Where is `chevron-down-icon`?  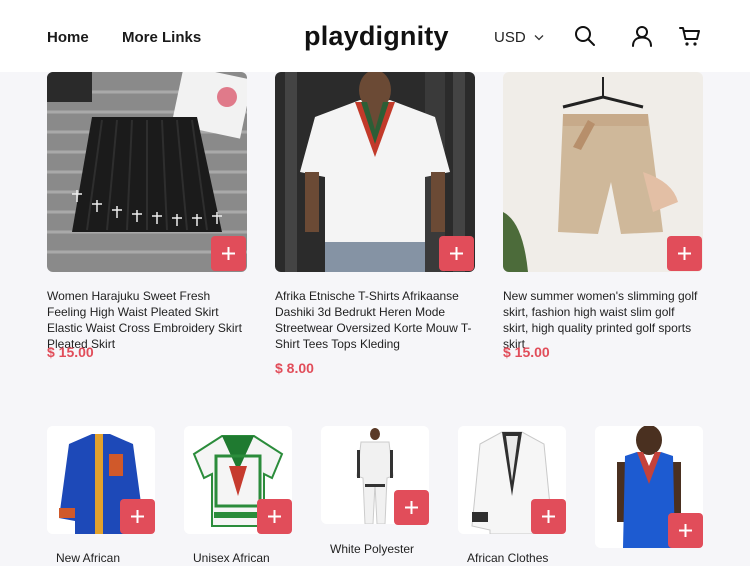 chevron-down-icon is located at coordinates (539, 38).